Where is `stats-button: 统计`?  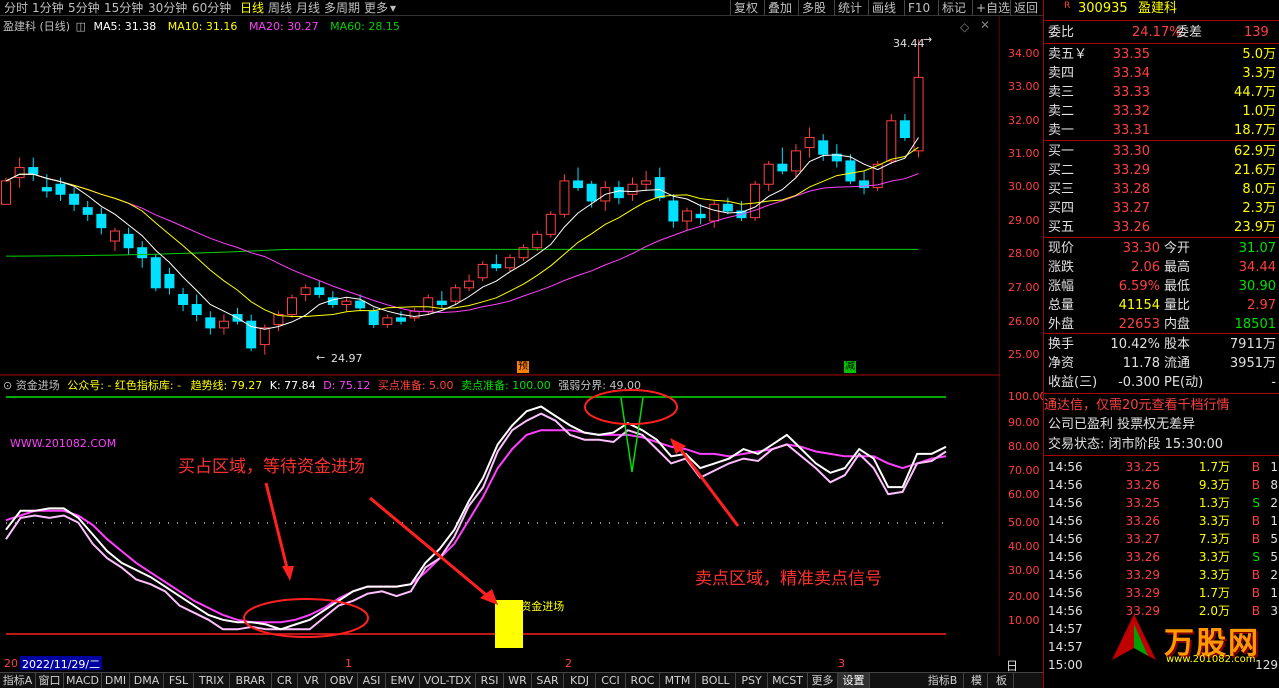 stats-button: 统计 is located at coordinates (849, 8).